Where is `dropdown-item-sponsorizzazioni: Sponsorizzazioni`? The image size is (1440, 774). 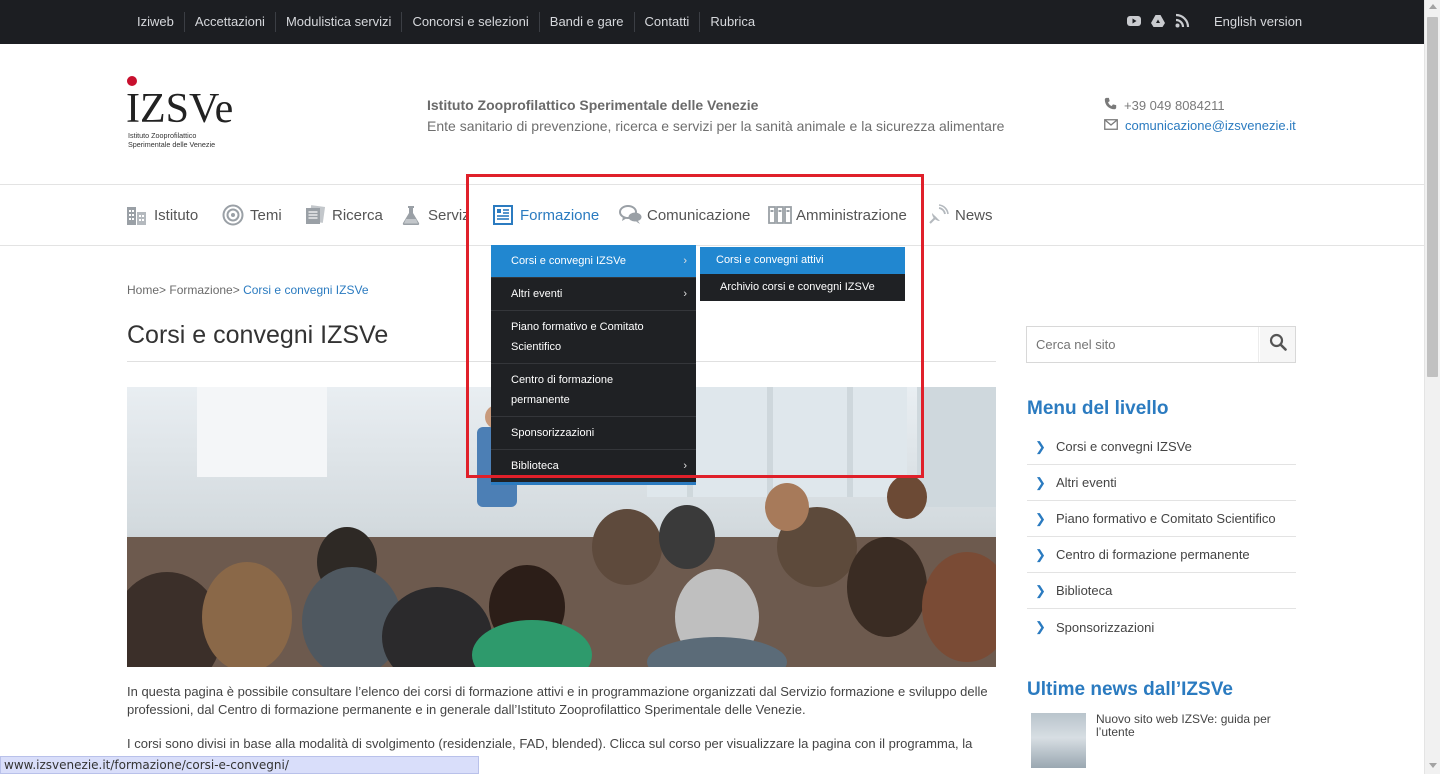 dropdown-item-sponsorizzazioni: Sponsorizzazioni is located at coordinates (593, 432).